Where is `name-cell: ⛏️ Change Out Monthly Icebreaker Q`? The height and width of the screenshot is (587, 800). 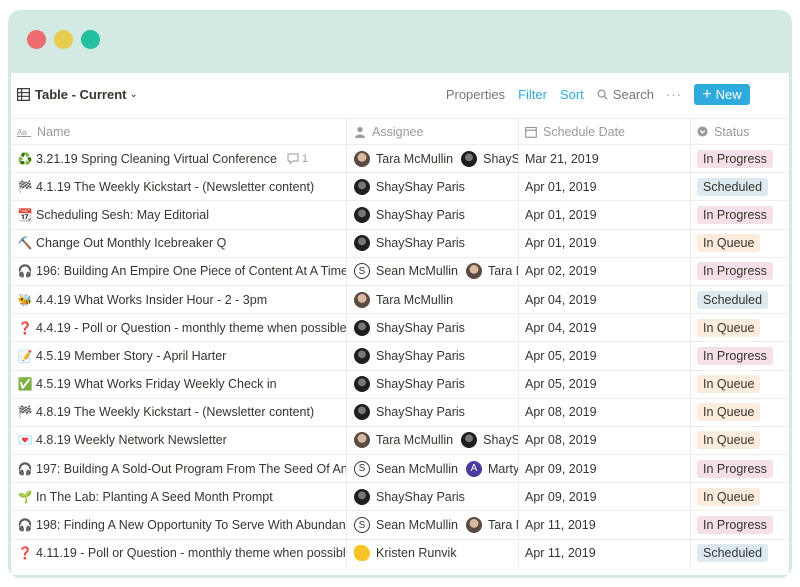
name-cell: ⛏️ Change Out Monthly Icebreaker Q is located at coordinates (179, 243).